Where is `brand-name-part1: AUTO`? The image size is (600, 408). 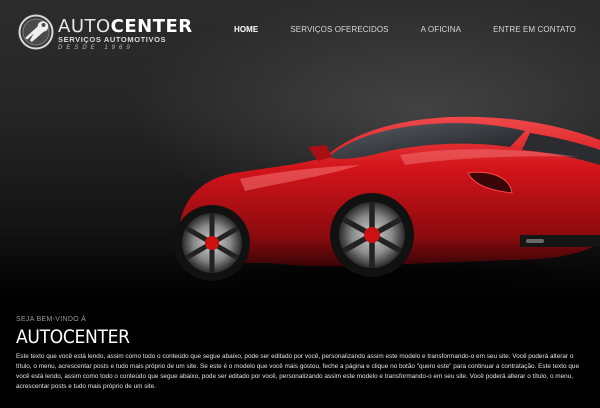 brand-name-part1: AUTO is located at coordinates (84, 26).